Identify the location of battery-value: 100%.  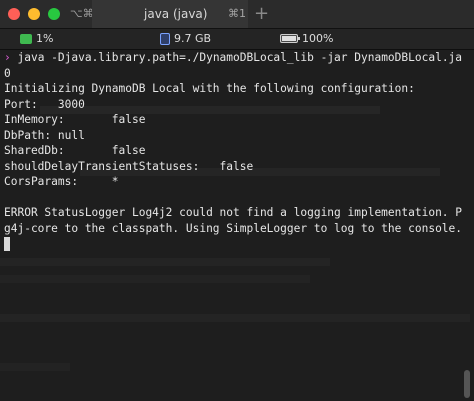
(318, 38).